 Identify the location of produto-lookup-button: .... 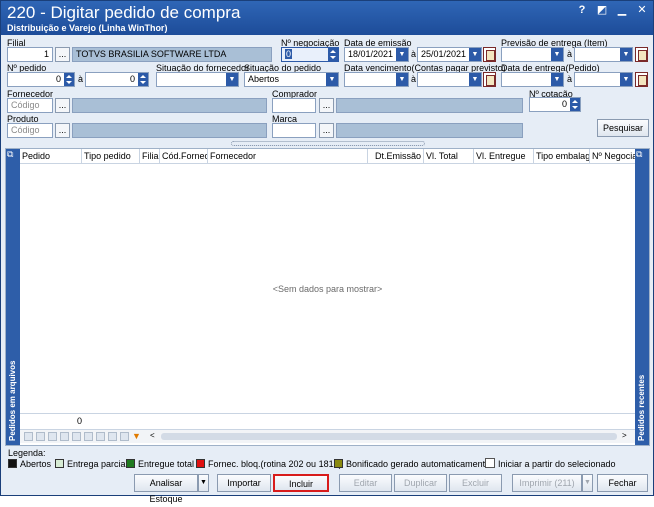
(62, 130).